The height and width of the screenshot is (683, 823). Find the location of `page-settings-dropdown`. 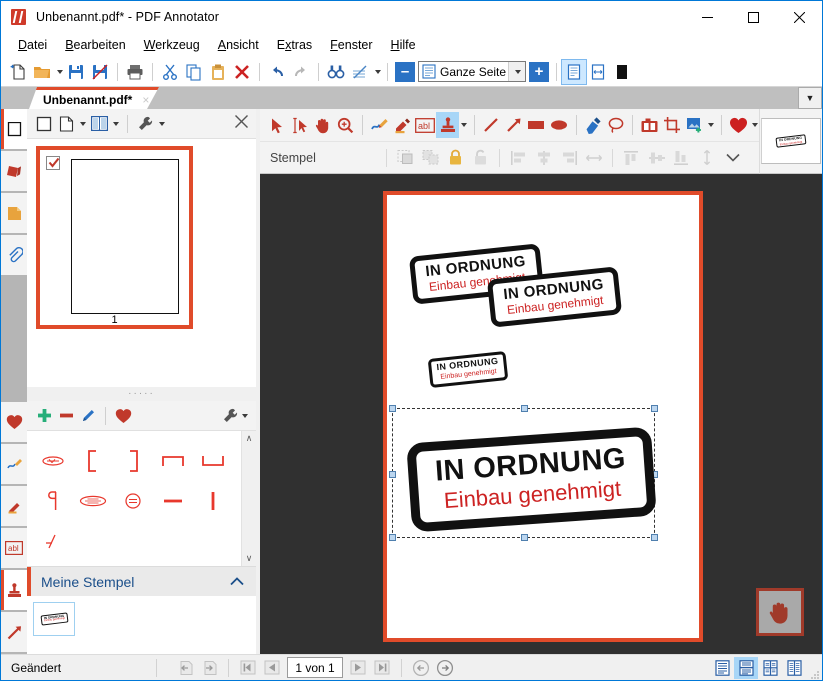

page-settings-dropdown is located at coordinates (161, 124).